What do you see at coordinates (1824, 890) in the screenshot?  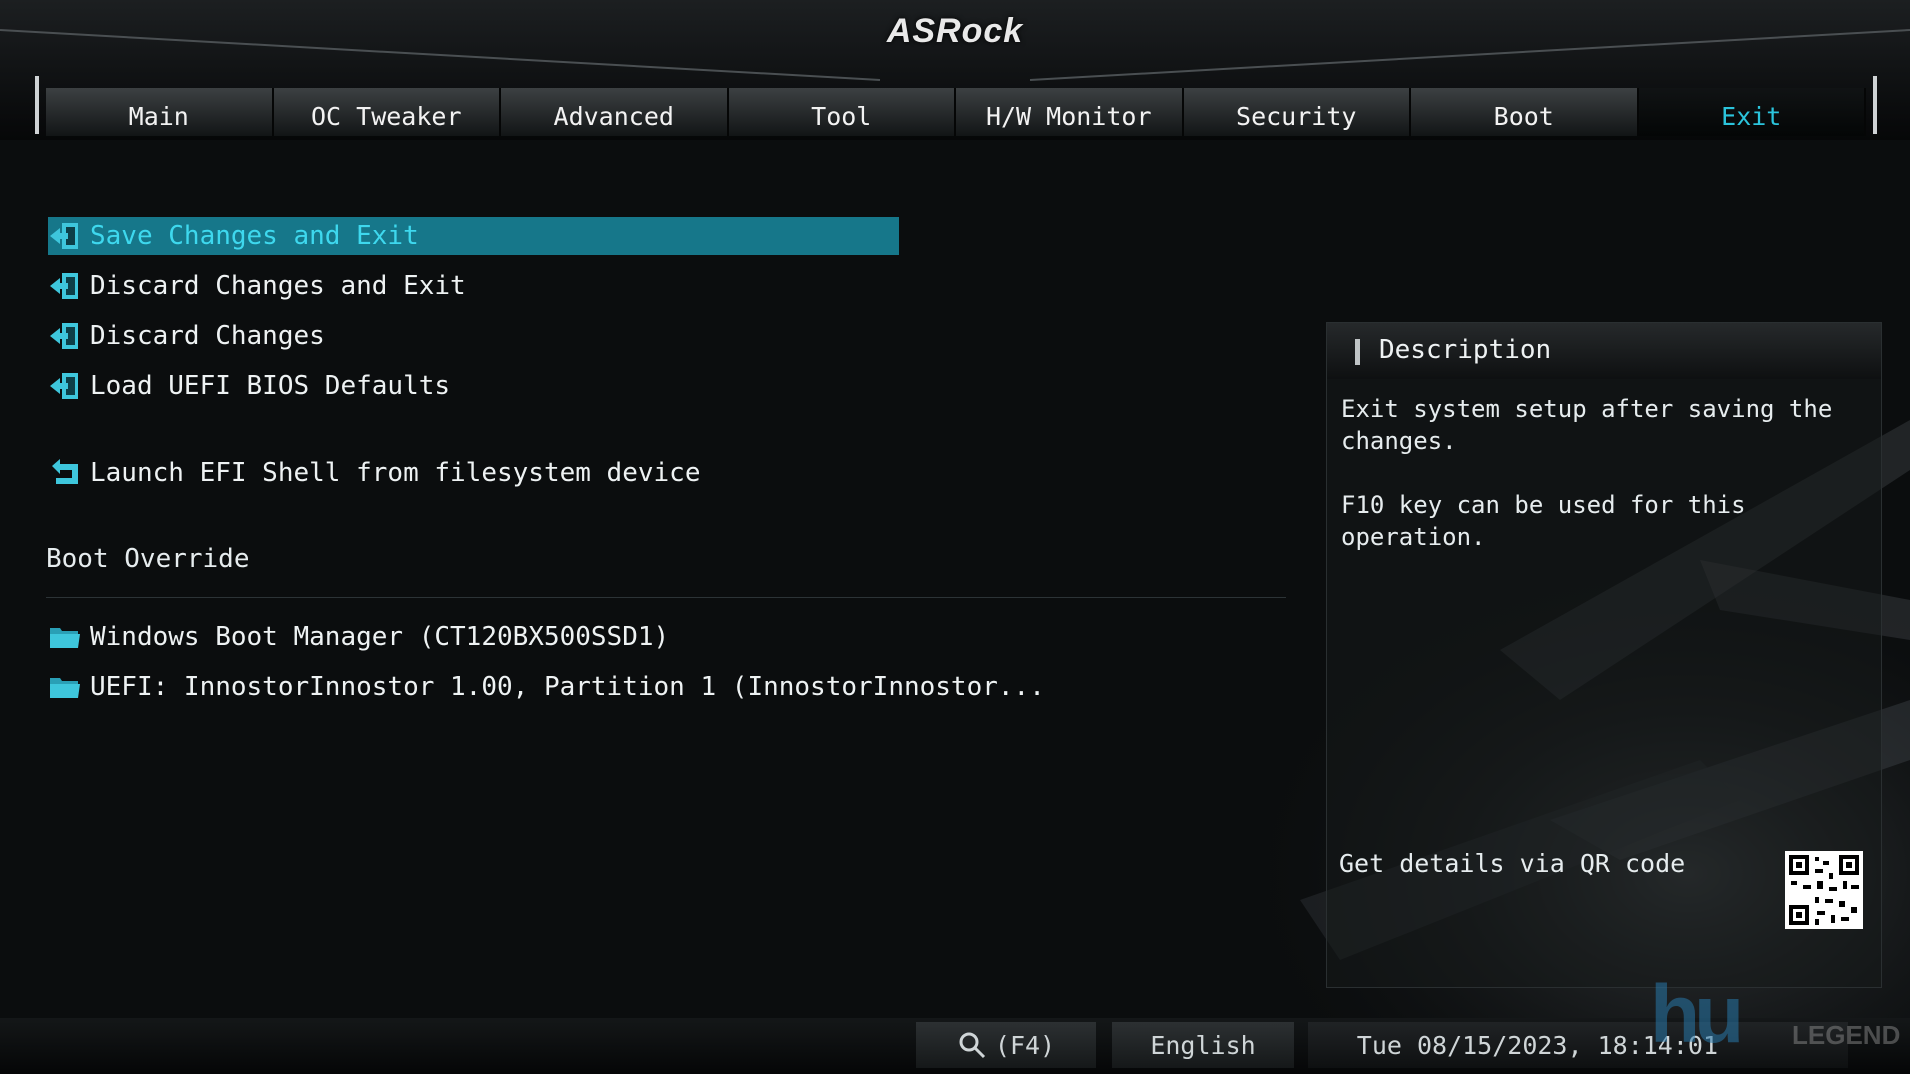 I see `qr-code` at bounding box center [1824, 890].